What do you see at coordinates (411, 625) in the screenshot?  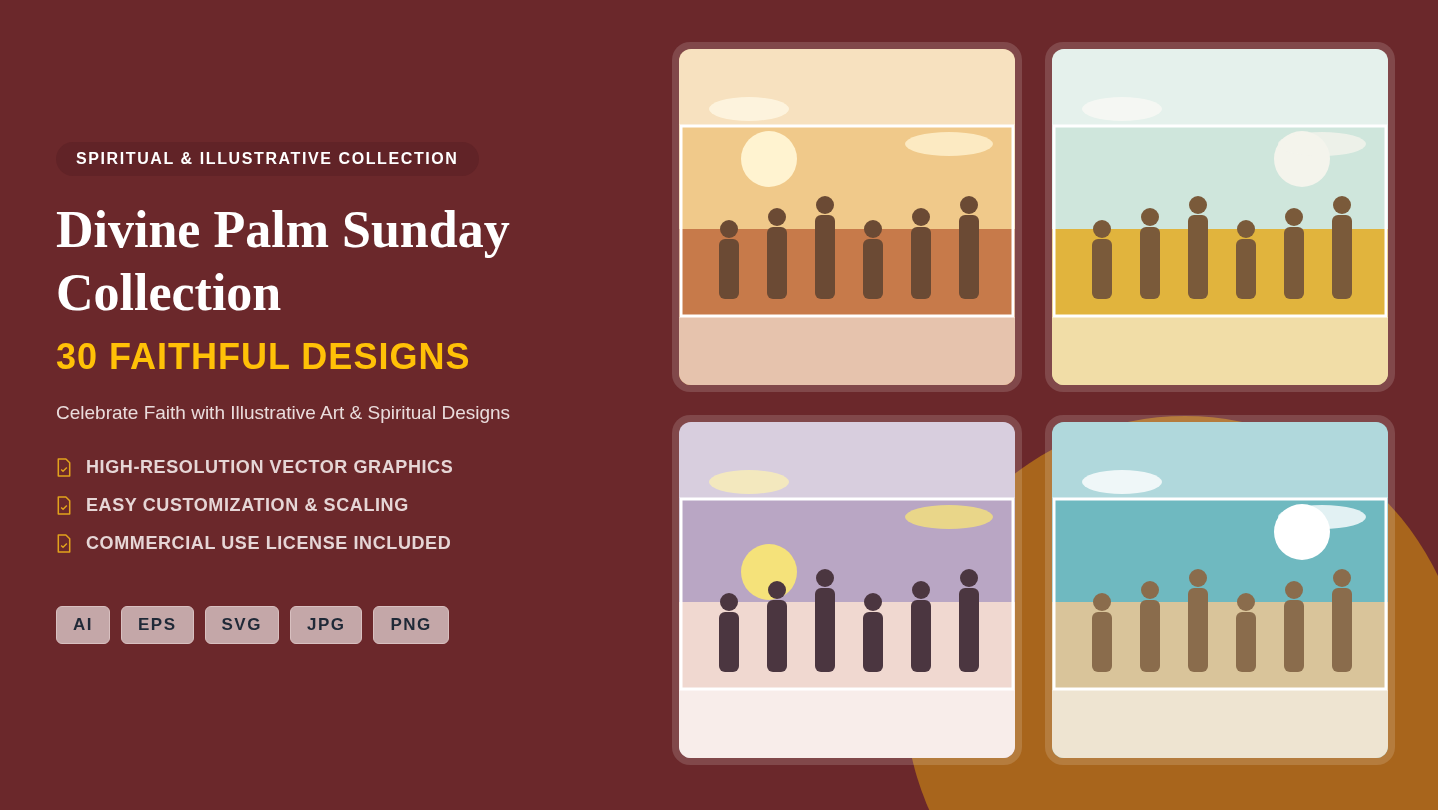 I see `format-tag: PNG` at bounding box center [411, 625].